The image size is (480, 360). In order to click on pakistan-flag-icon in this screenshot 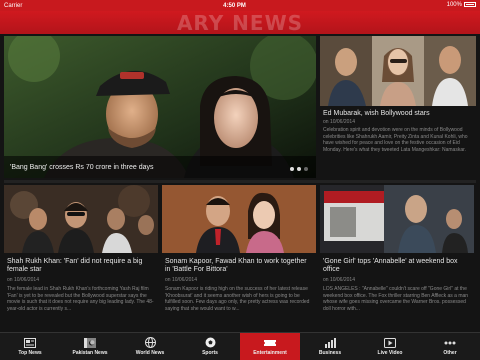, I will do `click(90, 342)`.